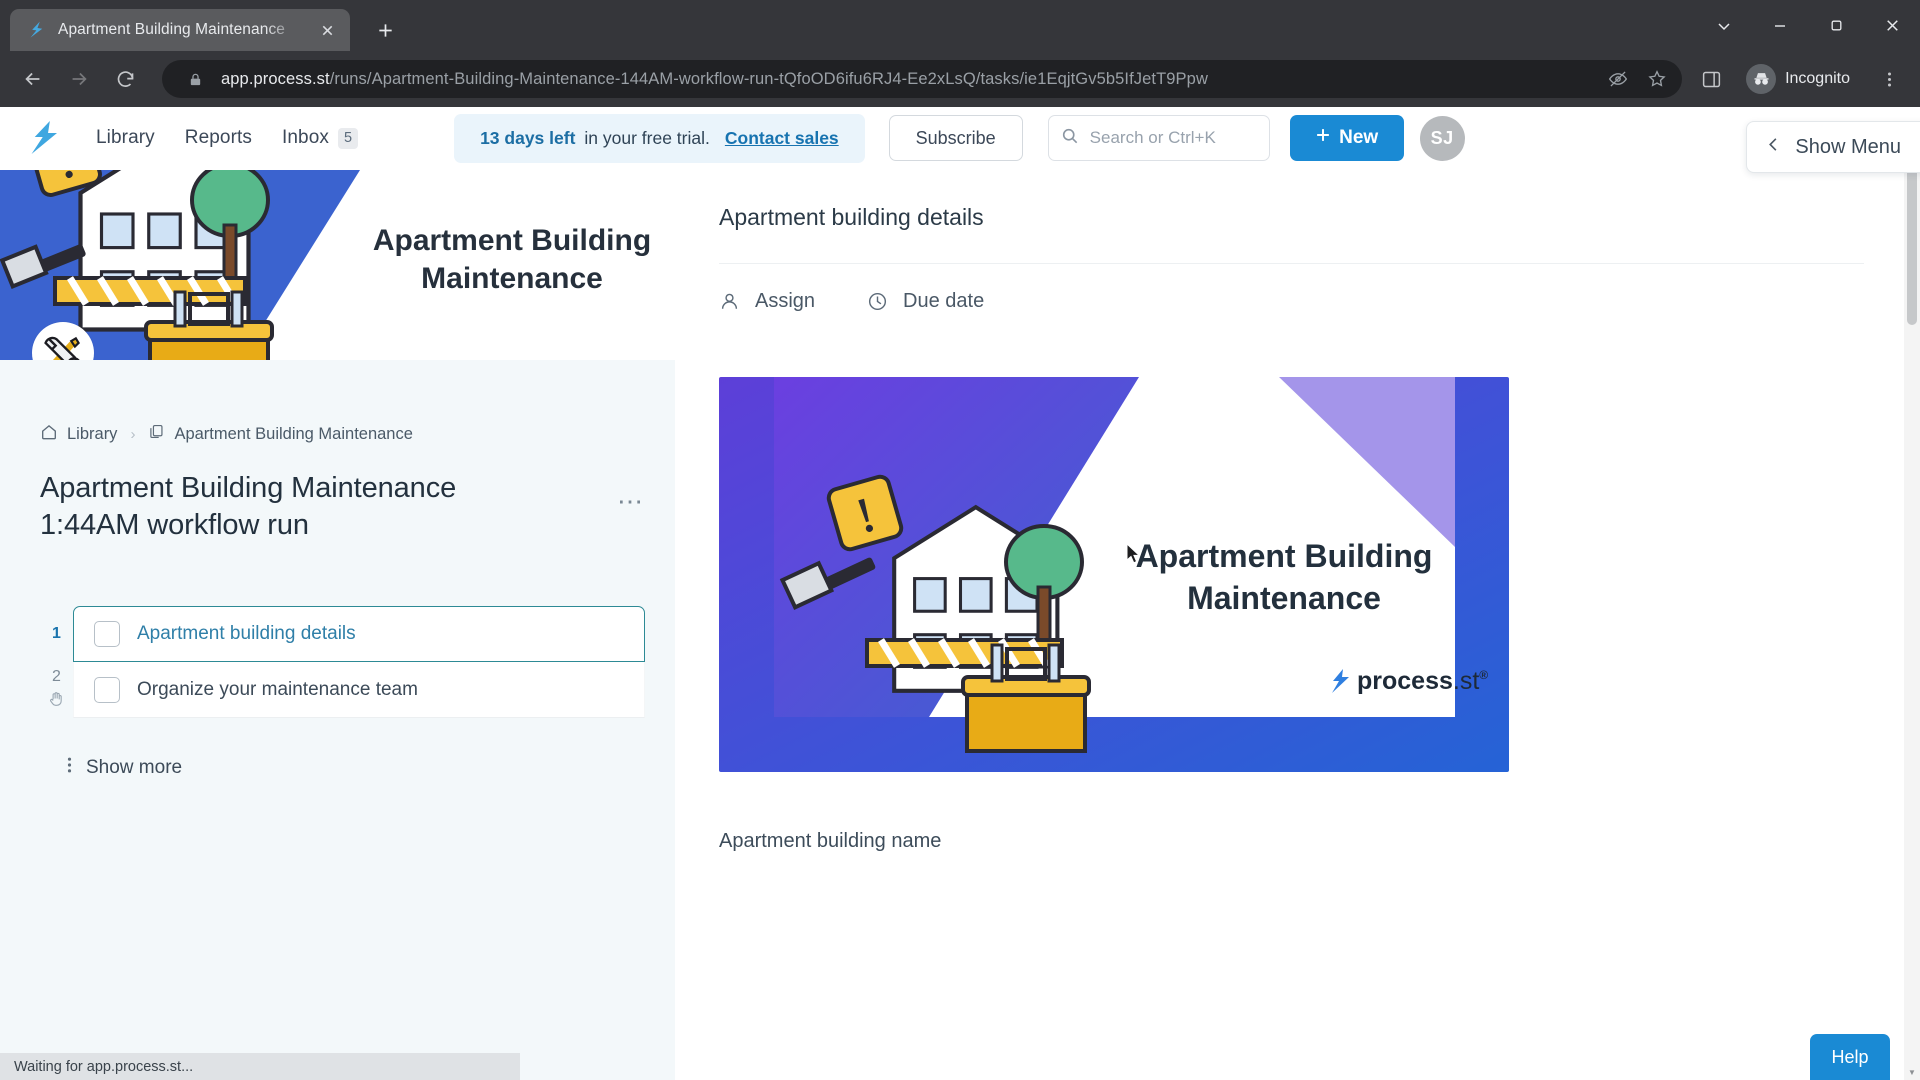 The height and width of the screenshot is (1080, 1920). I want to click on incognito-indicator: Incognito, so click(1802, 79).